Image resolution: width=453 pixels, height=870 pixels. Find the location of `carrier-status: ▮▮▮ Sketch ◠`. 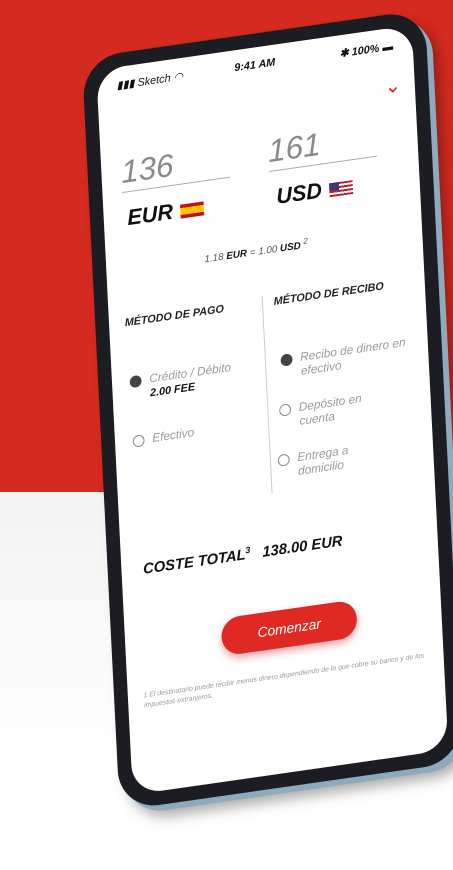

carrier-status: ▮▮▮ Sketch ◠ is located at coordinates (149, 81).